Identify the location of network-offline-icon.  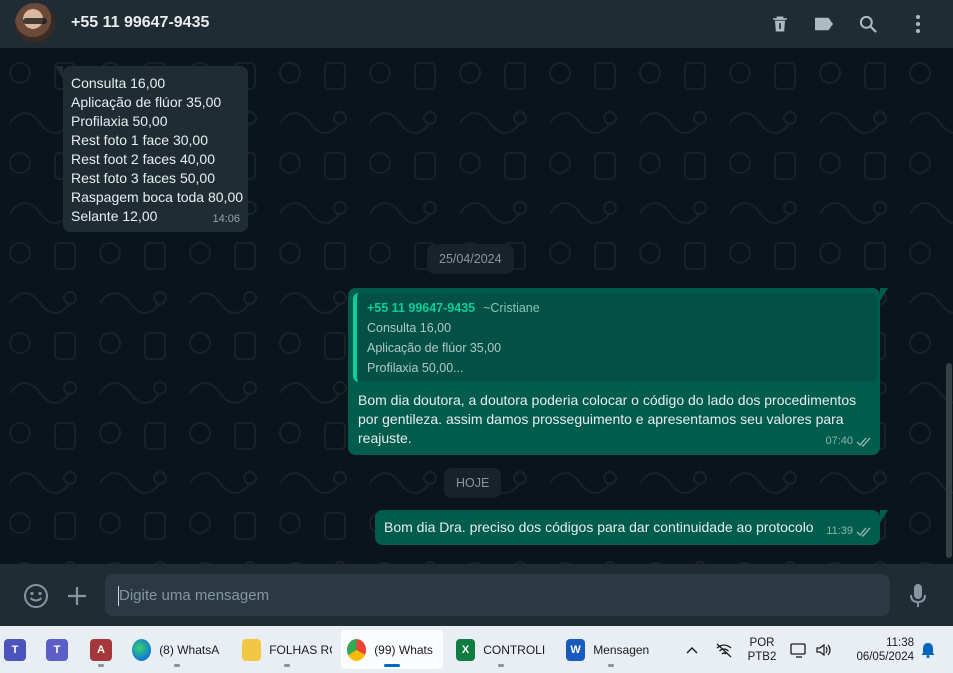
(724, 649).